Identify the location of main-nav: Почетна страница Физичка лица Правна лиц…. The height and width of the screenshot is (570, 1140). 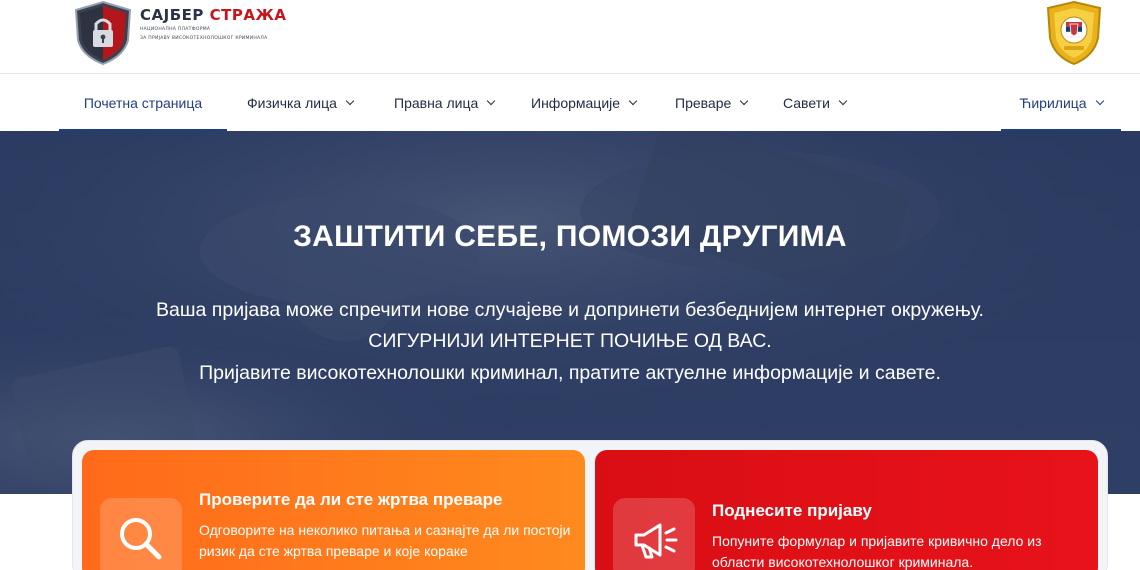
(570, 103).